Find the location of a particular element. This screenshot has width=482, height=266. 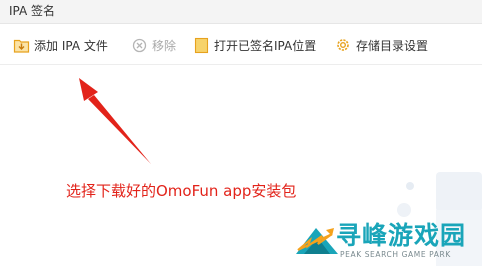

remove-button: 移除 is located at coordinates (153, 45).